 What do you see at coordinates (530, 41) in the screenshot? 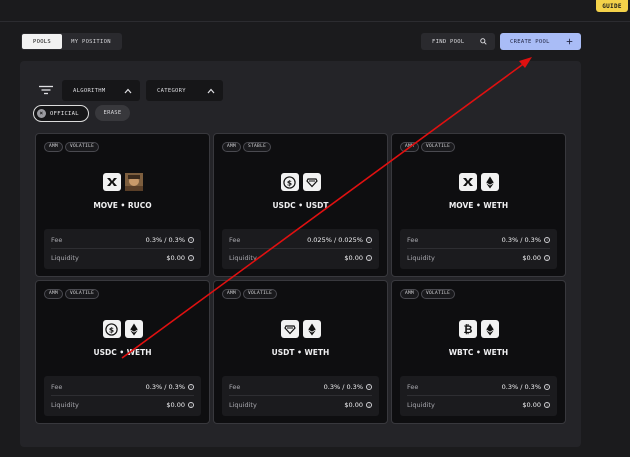
I see `create-pool-label: CREATE POOL` at bounding box center [530, 41].